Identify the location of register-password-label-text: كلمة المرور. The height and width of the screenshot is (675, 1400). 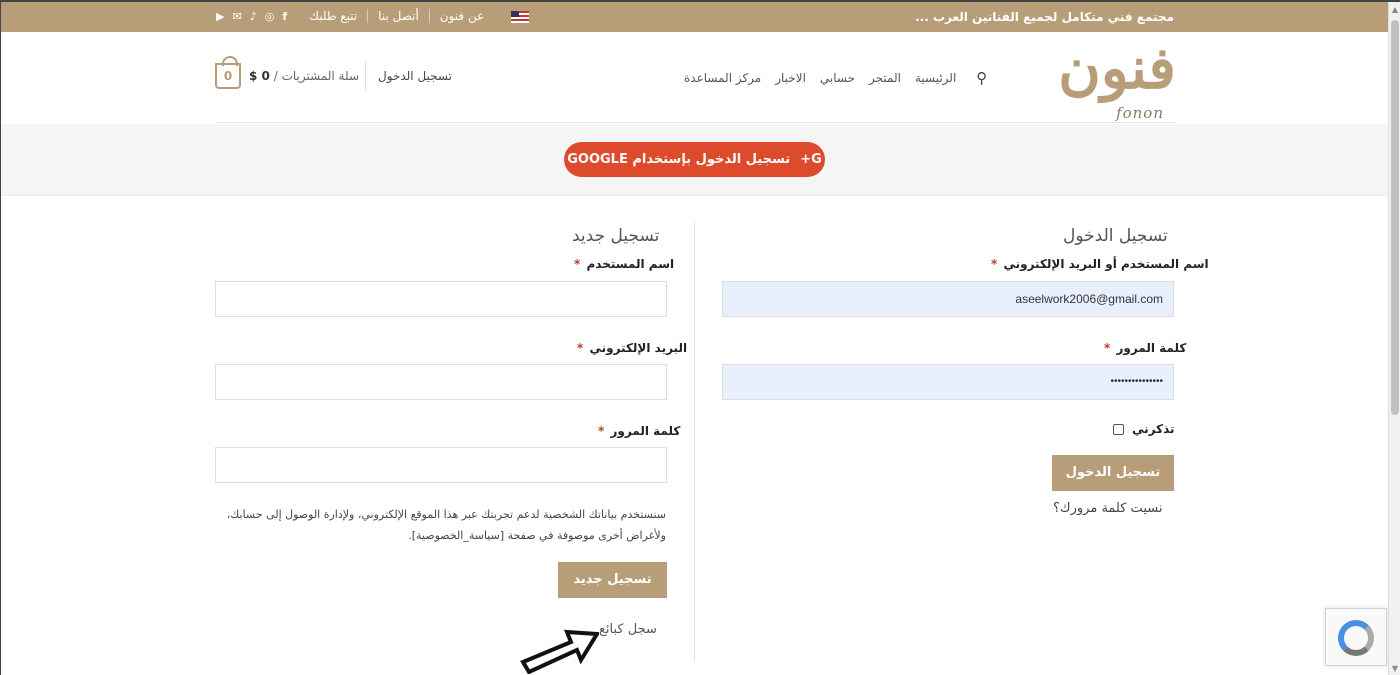
(645, 431).